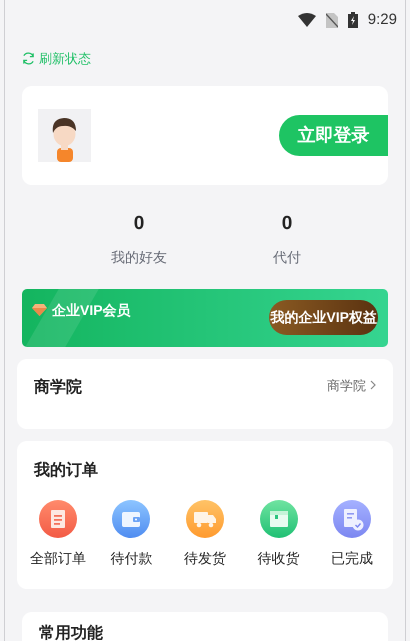  I want to click on stat-label: 我的好友, so click(139, 257).